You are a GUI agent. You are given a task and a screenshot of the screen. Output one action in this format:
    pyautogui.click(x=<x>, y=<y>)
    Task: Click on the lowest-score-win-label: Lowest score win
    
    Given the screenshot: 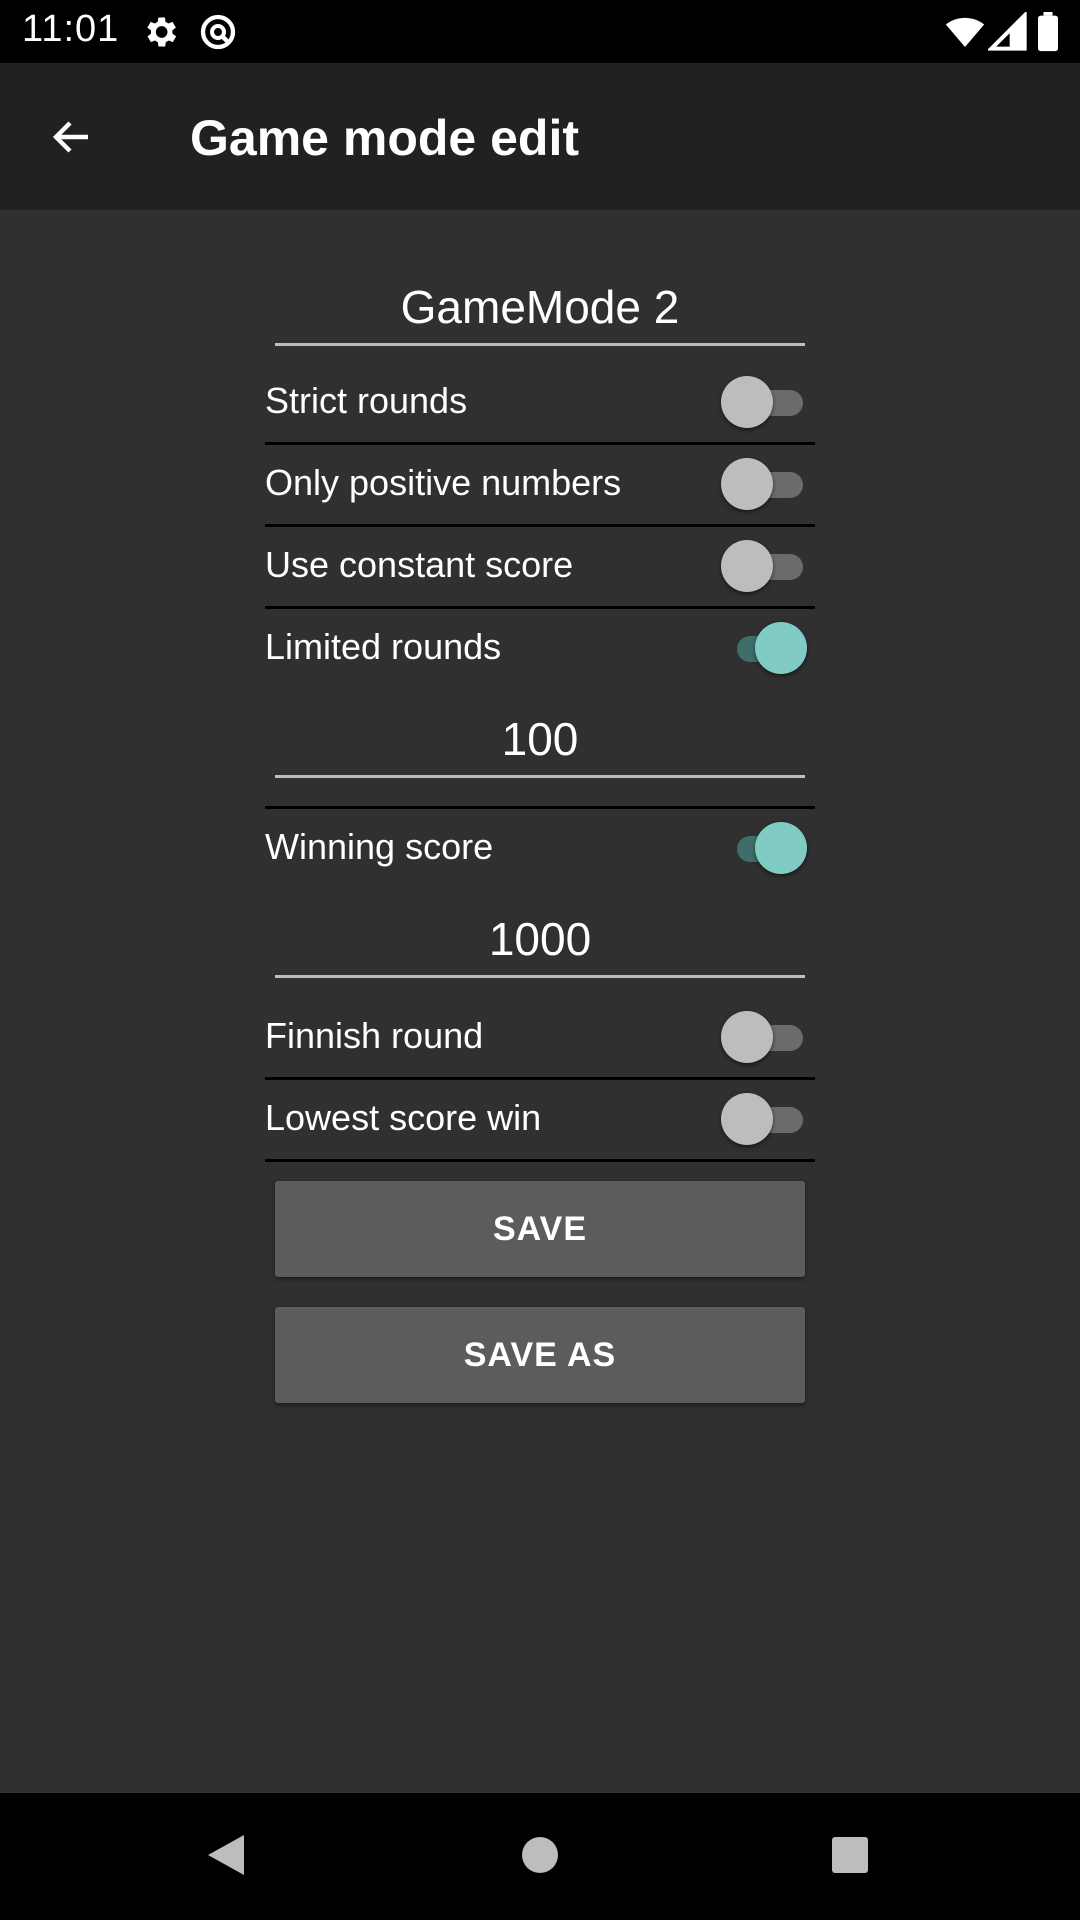 What is the action you would take?
    pyautogui.click(x=403, y=1117)
    